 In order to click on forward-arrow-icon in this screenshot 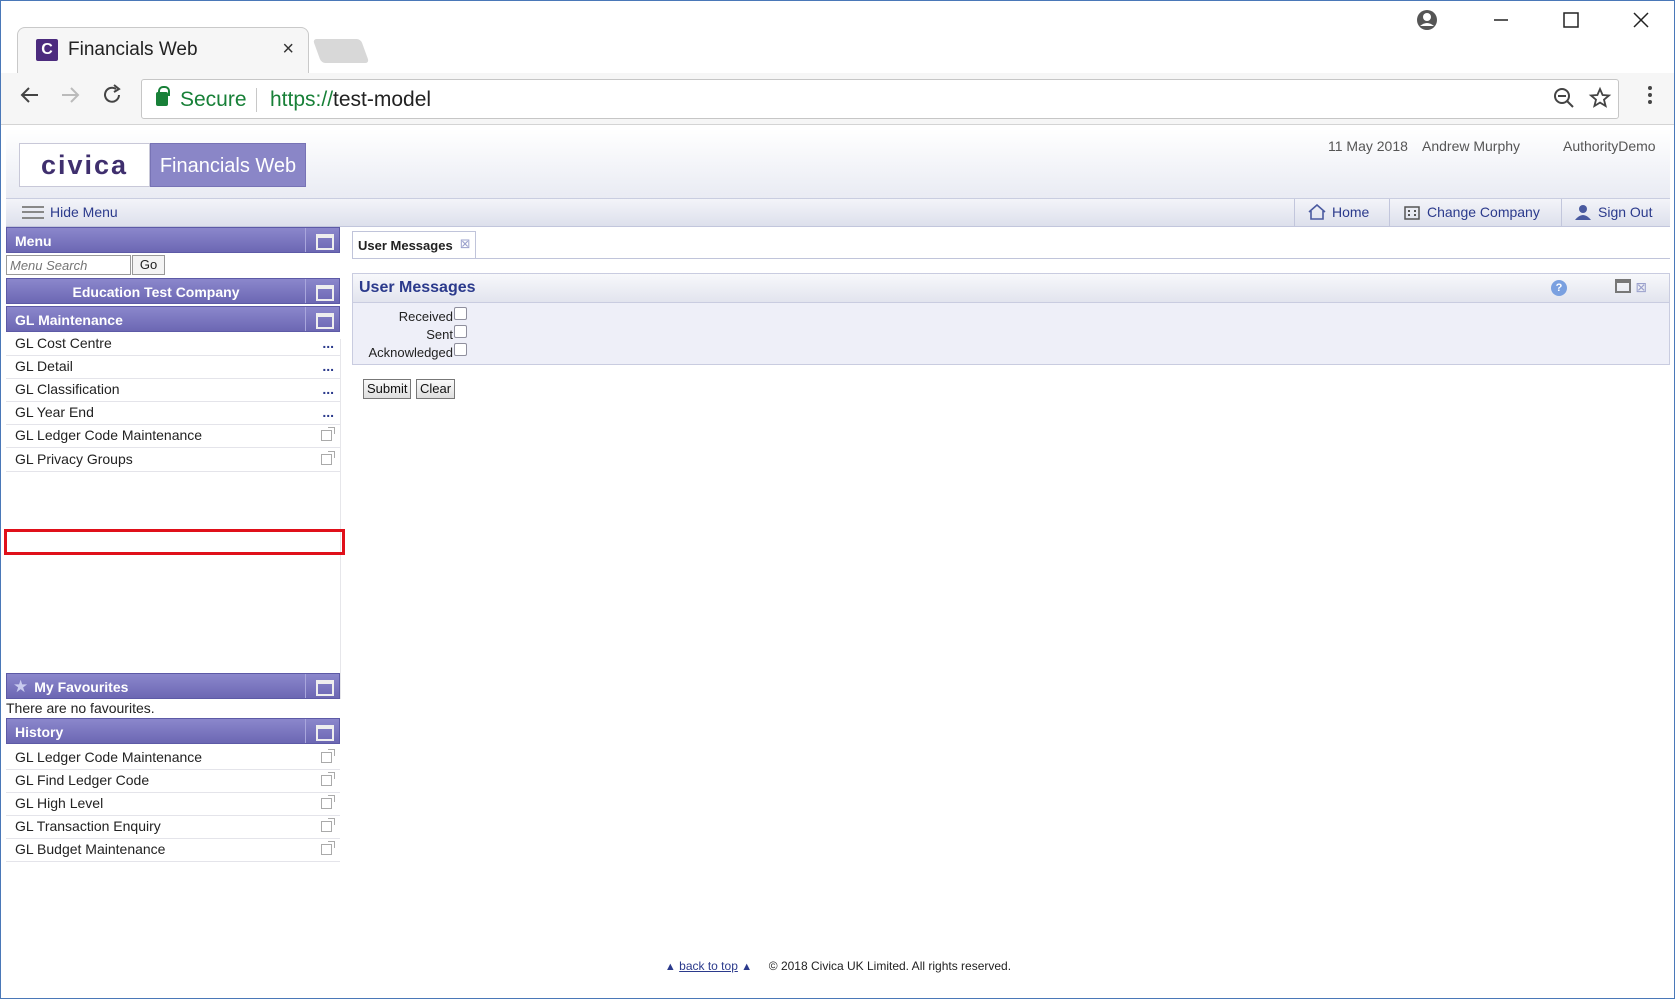, I will do `click(70, 98)`.